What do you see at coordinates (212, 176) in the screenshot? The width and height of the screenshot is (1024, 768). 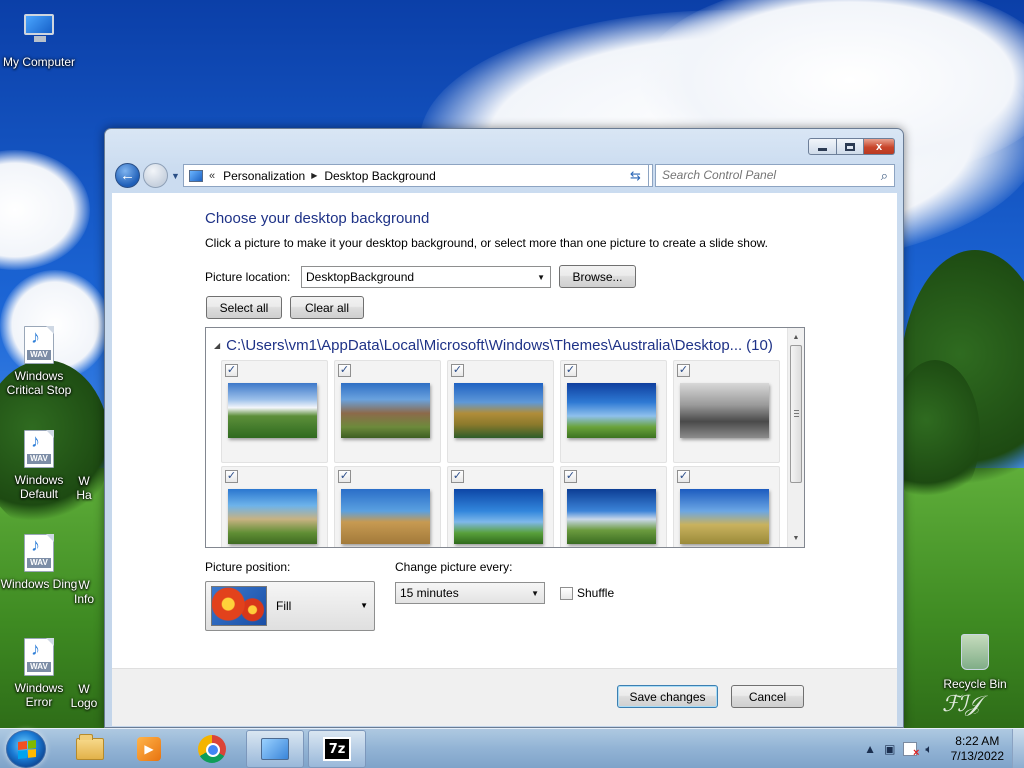 I see `address-overflow-chevron: «` at bounding box center [212, 176].